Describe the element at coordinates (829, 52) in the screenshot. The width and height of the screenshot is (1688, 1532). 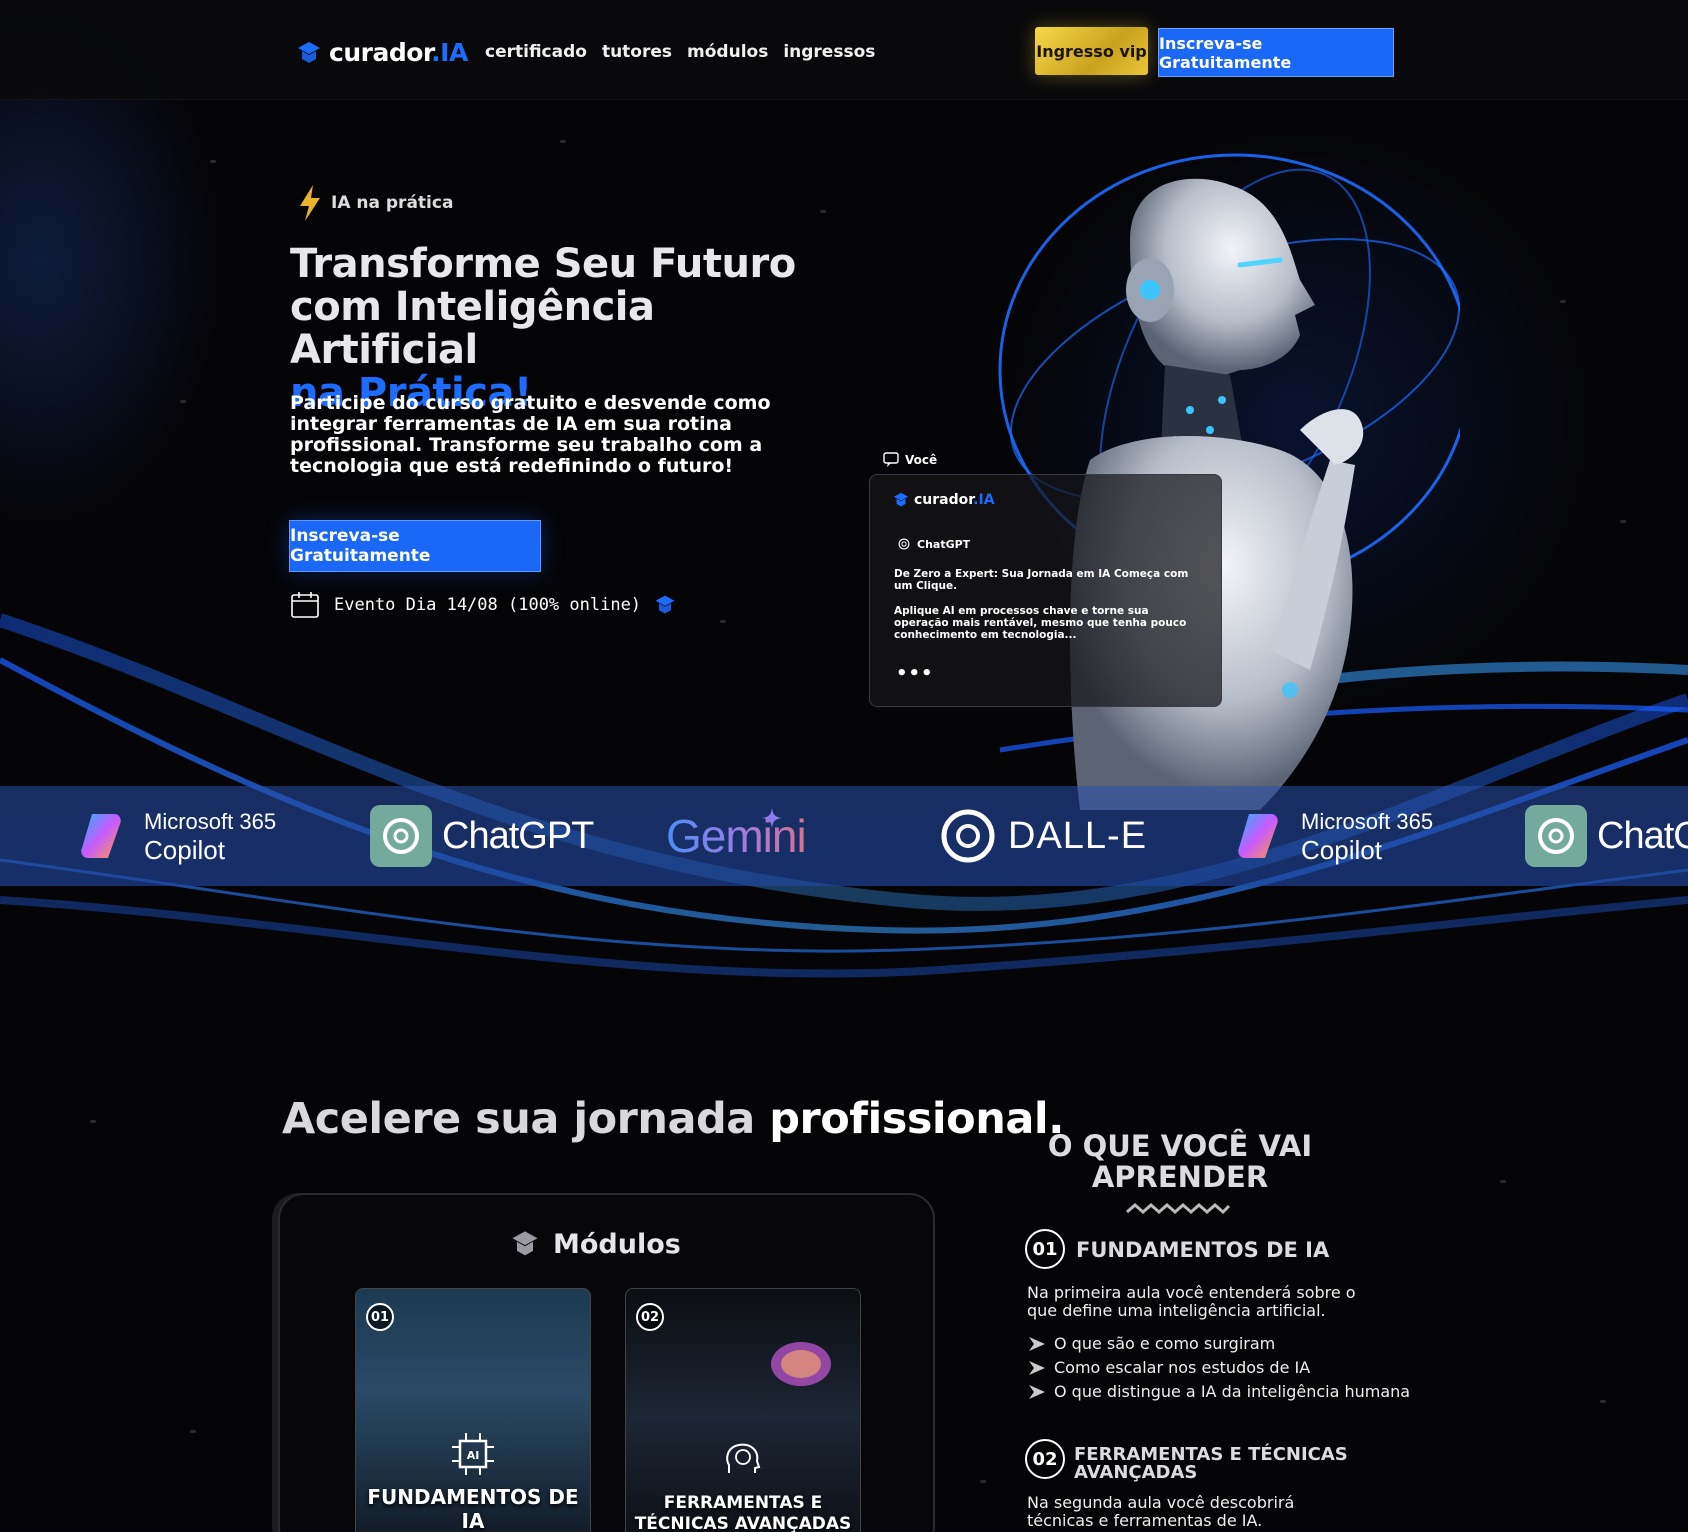
I see `nav-link-ingressos: ingressos` at that location.